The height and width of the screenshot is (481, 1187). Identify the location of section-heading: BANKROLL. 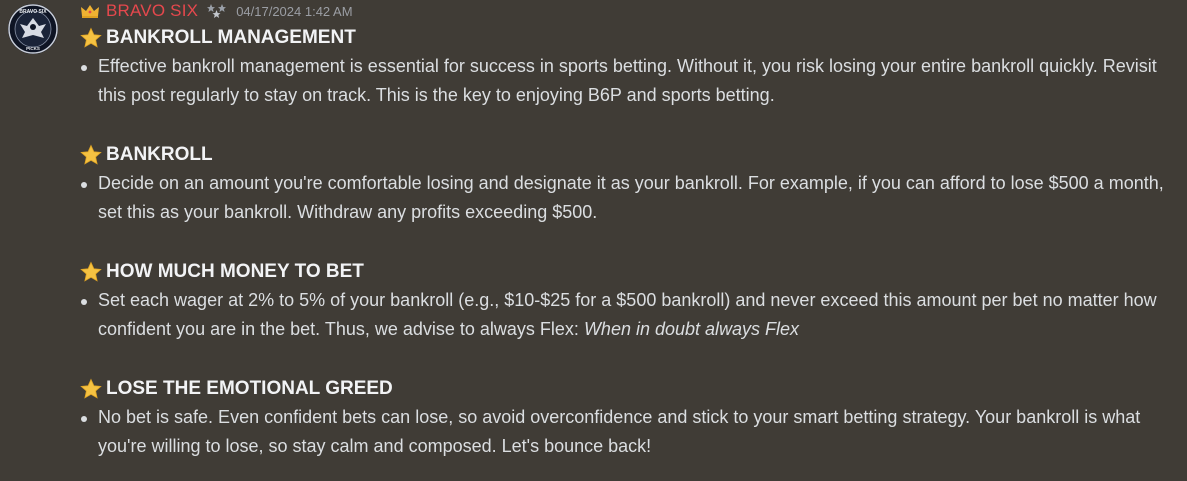
(630, 155).